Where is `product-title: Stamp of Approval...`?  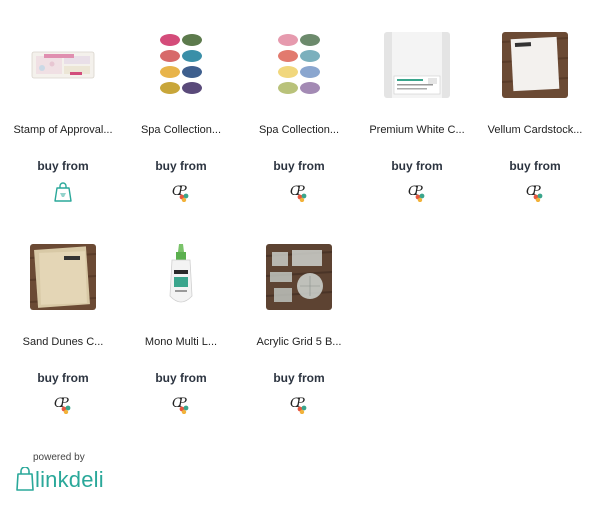
product-title: Stamp of Approval... is located at coordinates (63, 140).